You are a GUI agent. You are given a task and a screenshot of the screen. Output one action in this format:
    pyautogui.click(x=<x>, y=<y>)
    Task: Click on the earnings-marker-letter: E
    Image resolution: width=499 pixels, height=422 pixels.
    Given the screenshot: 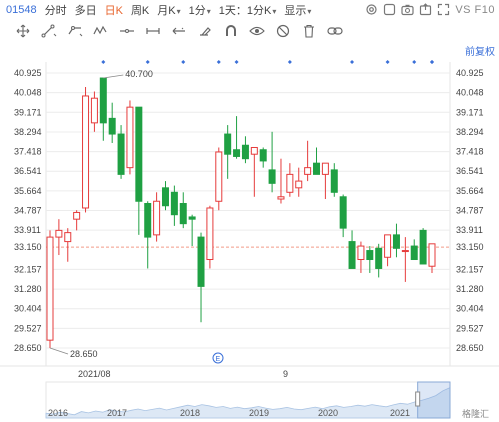 What is the action you would take?
    pyautogui.click(x=218, y=359)
    